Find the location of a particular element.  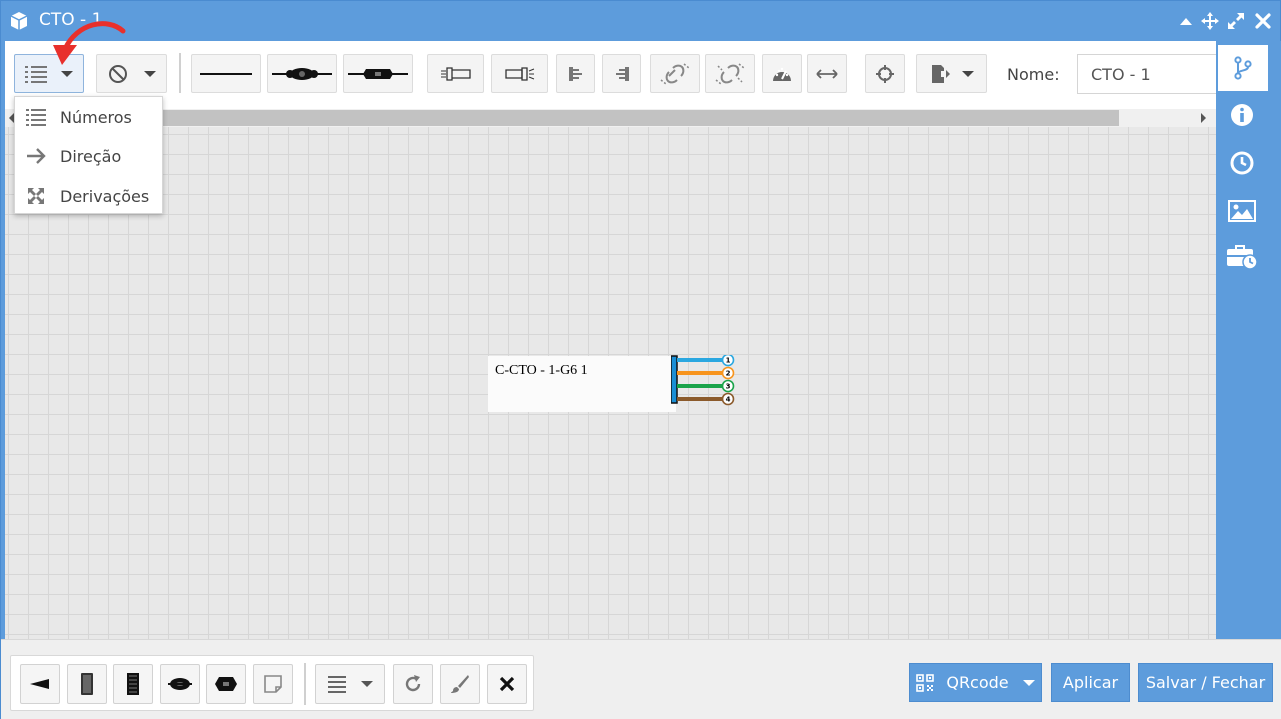

split-left-icon is located at coordinates (575, 73).